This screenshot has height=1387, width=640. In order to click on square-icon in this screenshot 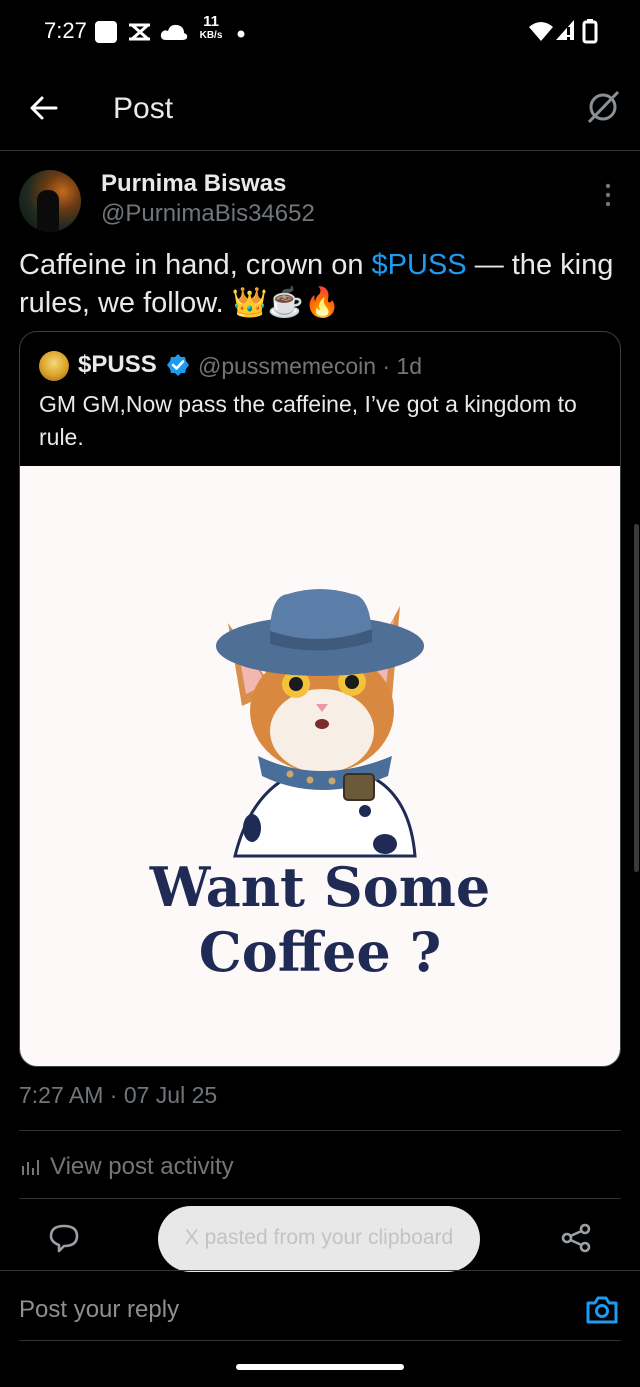, I will do `click(106, 32)`.